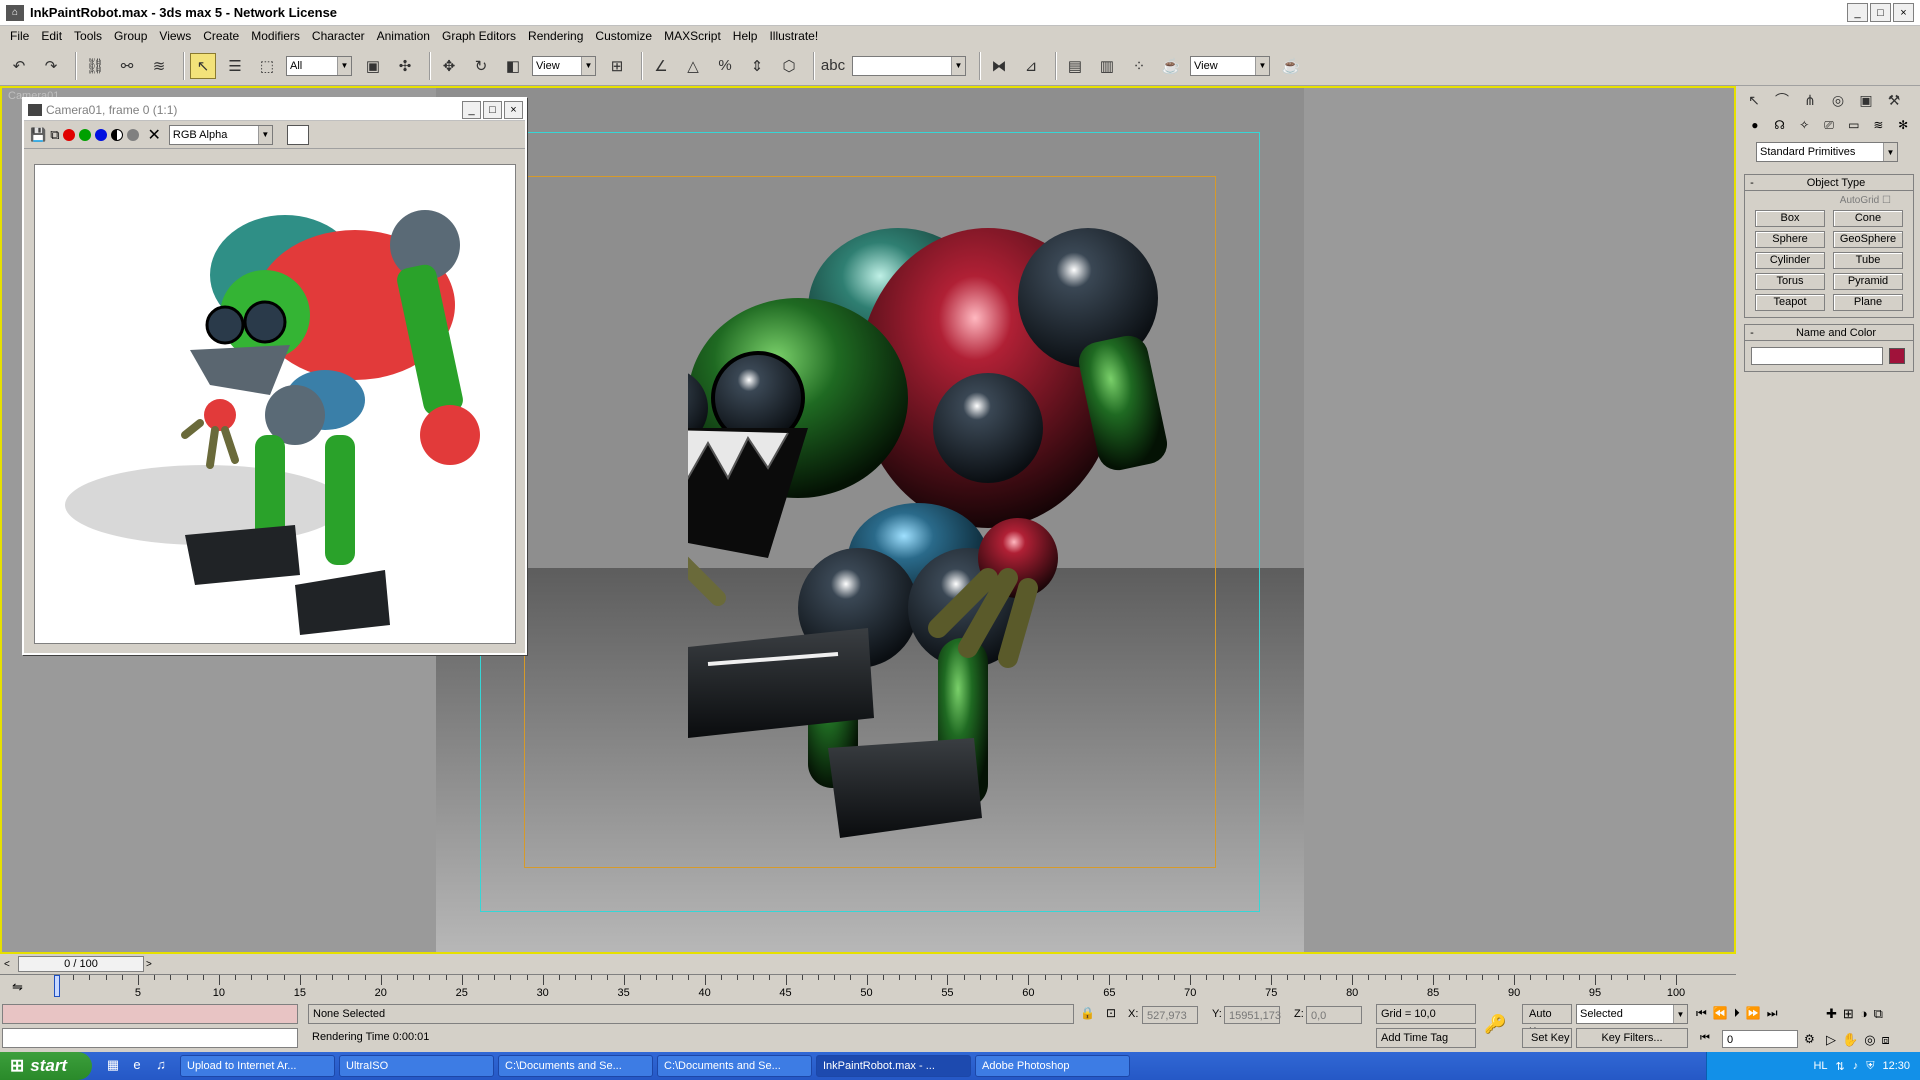  Describe the element at coordinates (1868, 302) in the screenshot. I see `plane-button: Plane` at that location.